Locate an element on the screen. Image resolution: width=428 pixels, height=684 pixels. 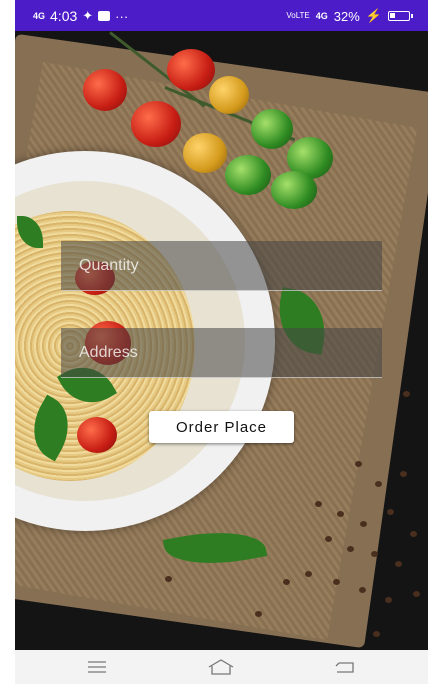
charging-icon: ⚡ is located at coordinates (373, 15).